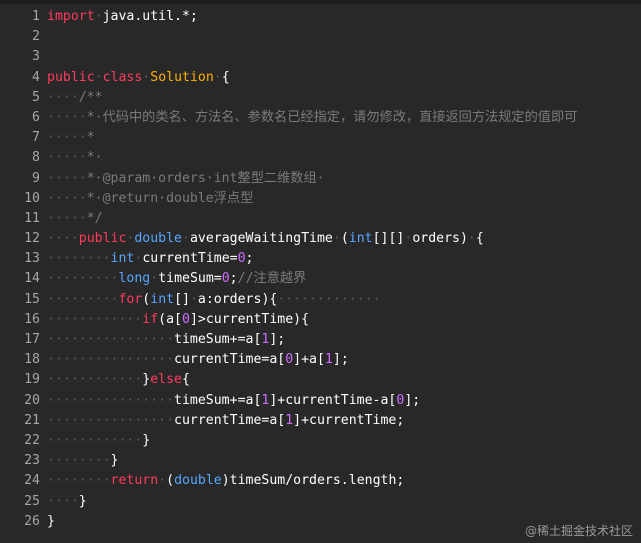 The height and width of the screenshot is (543, 641). What do you see at coordinates (178, 320) in the screenshot?
I see `code-text: ············if(a[0]>currentTime){` at bounding box center [178, 320].